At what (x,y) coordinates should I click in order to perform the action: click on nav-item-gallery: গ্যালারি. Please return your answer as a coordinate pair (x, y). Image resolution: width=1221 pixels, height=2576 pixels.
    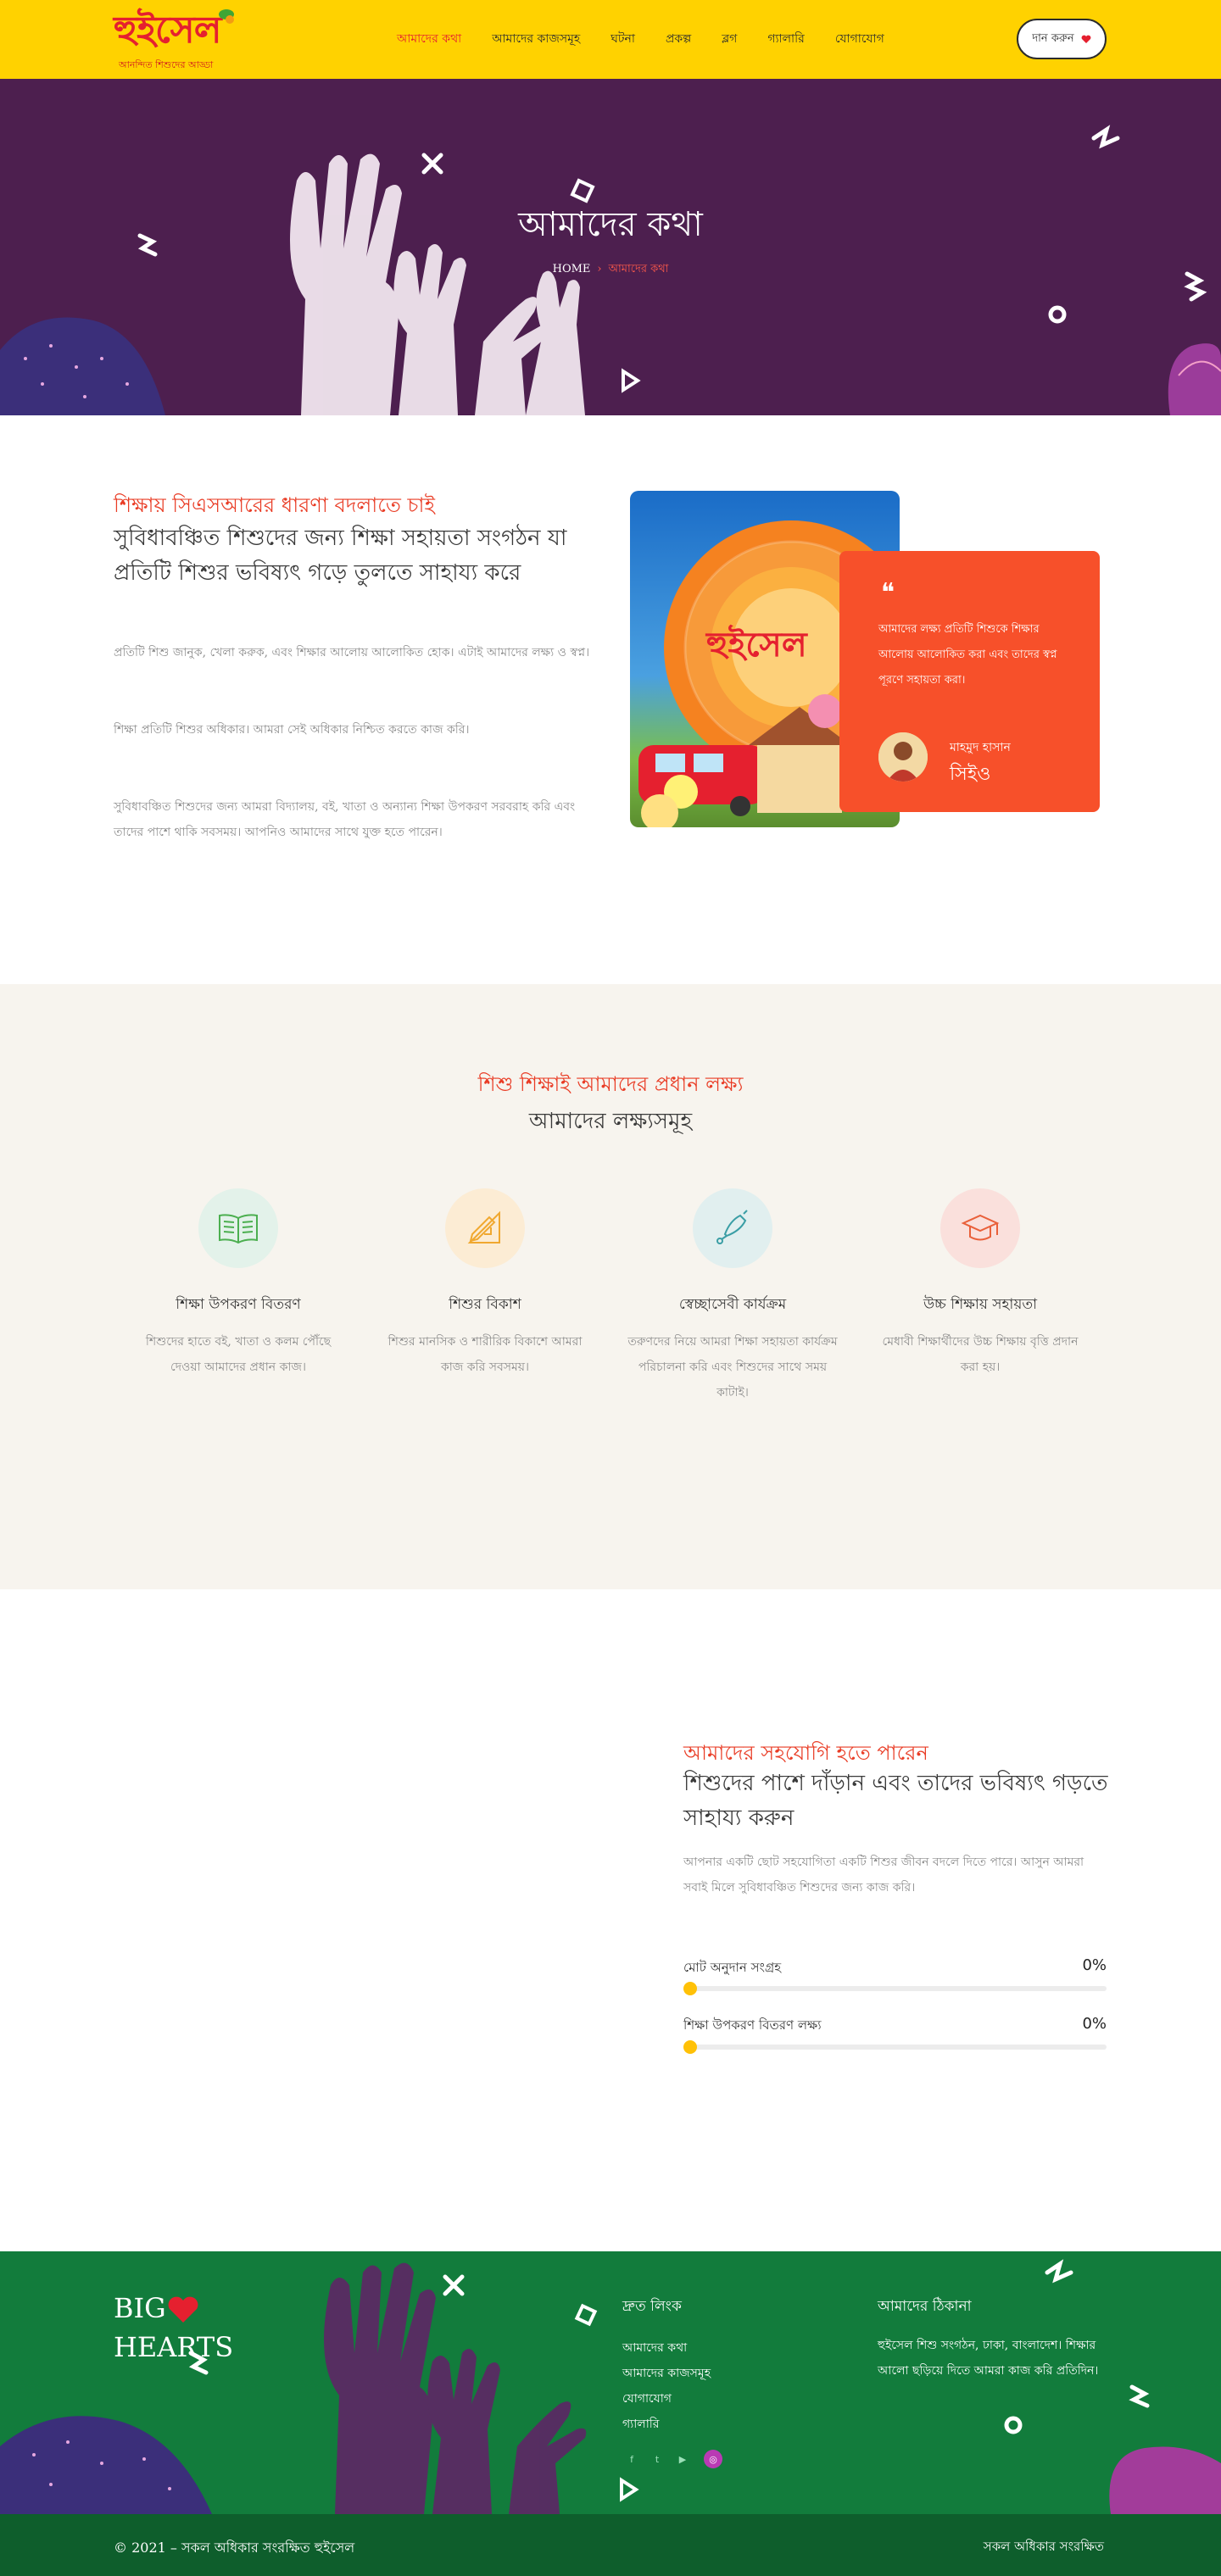
    Looking at the image, I should click on (786, 39).